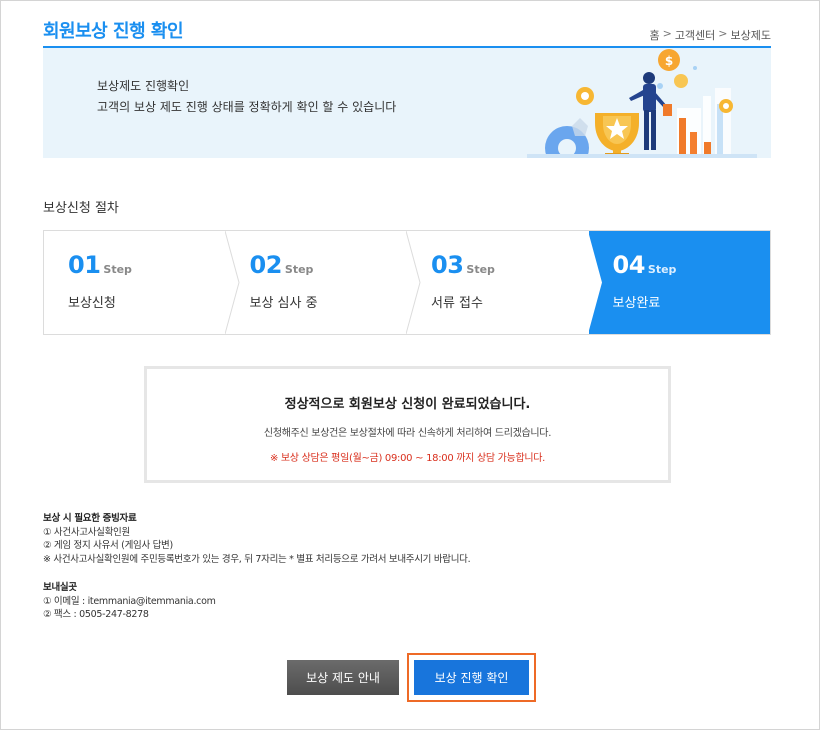  What do you see at coordinates (90, 518) in the screenshot?
I see `documents-title: 보상 시 필요한 증빙자료` at bounding box center [90, 518].